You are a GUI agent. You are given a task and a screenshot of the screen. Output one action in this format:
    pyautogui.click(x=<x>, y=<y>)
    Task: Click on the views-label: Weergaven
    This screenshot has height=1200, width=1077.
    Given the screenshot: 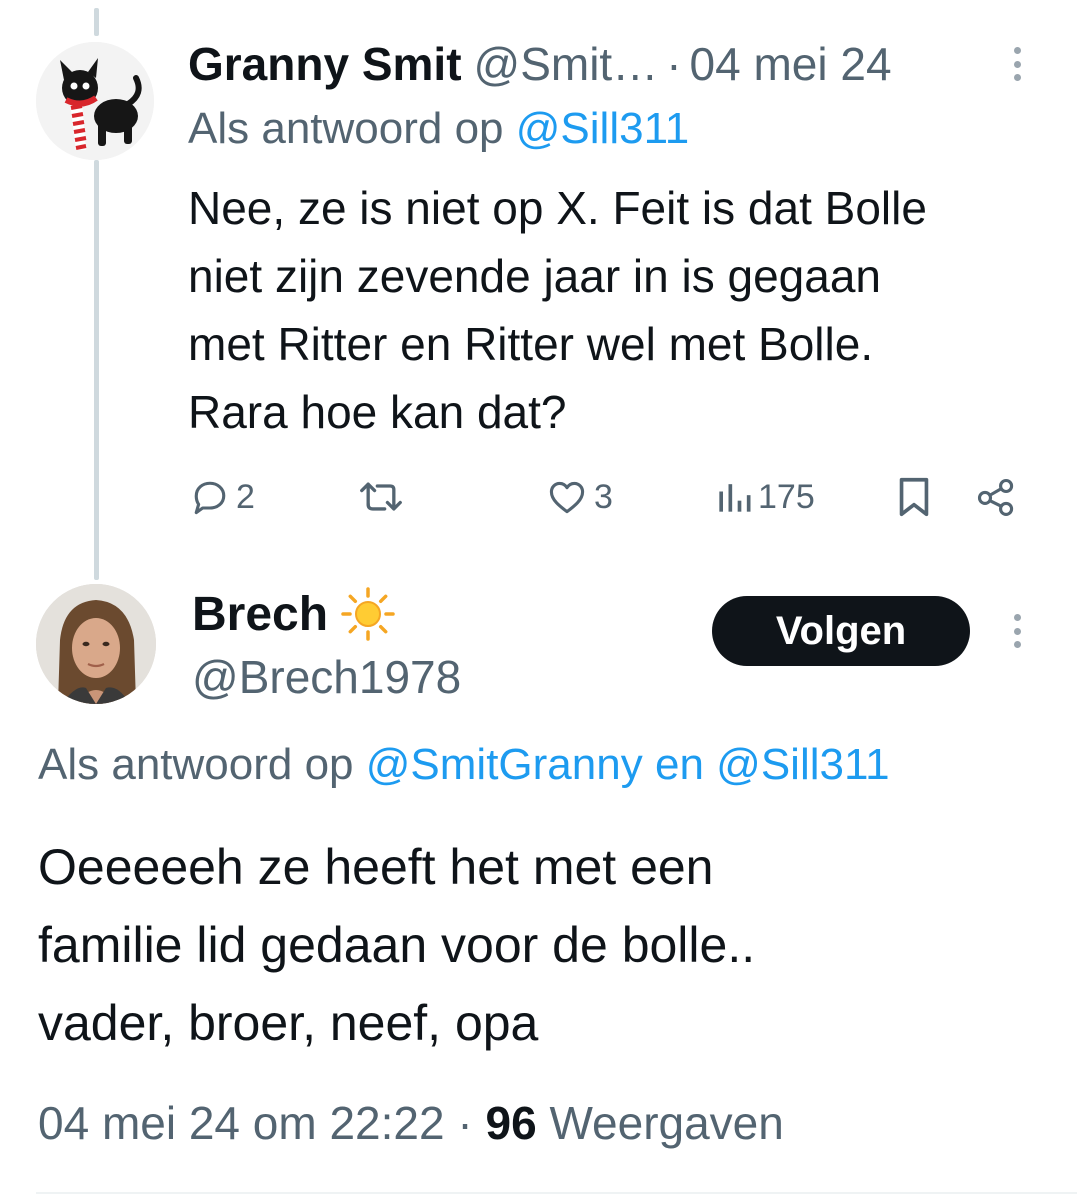 What is the action you would take?
    pyautogui.click(x=666, y=1123)
    